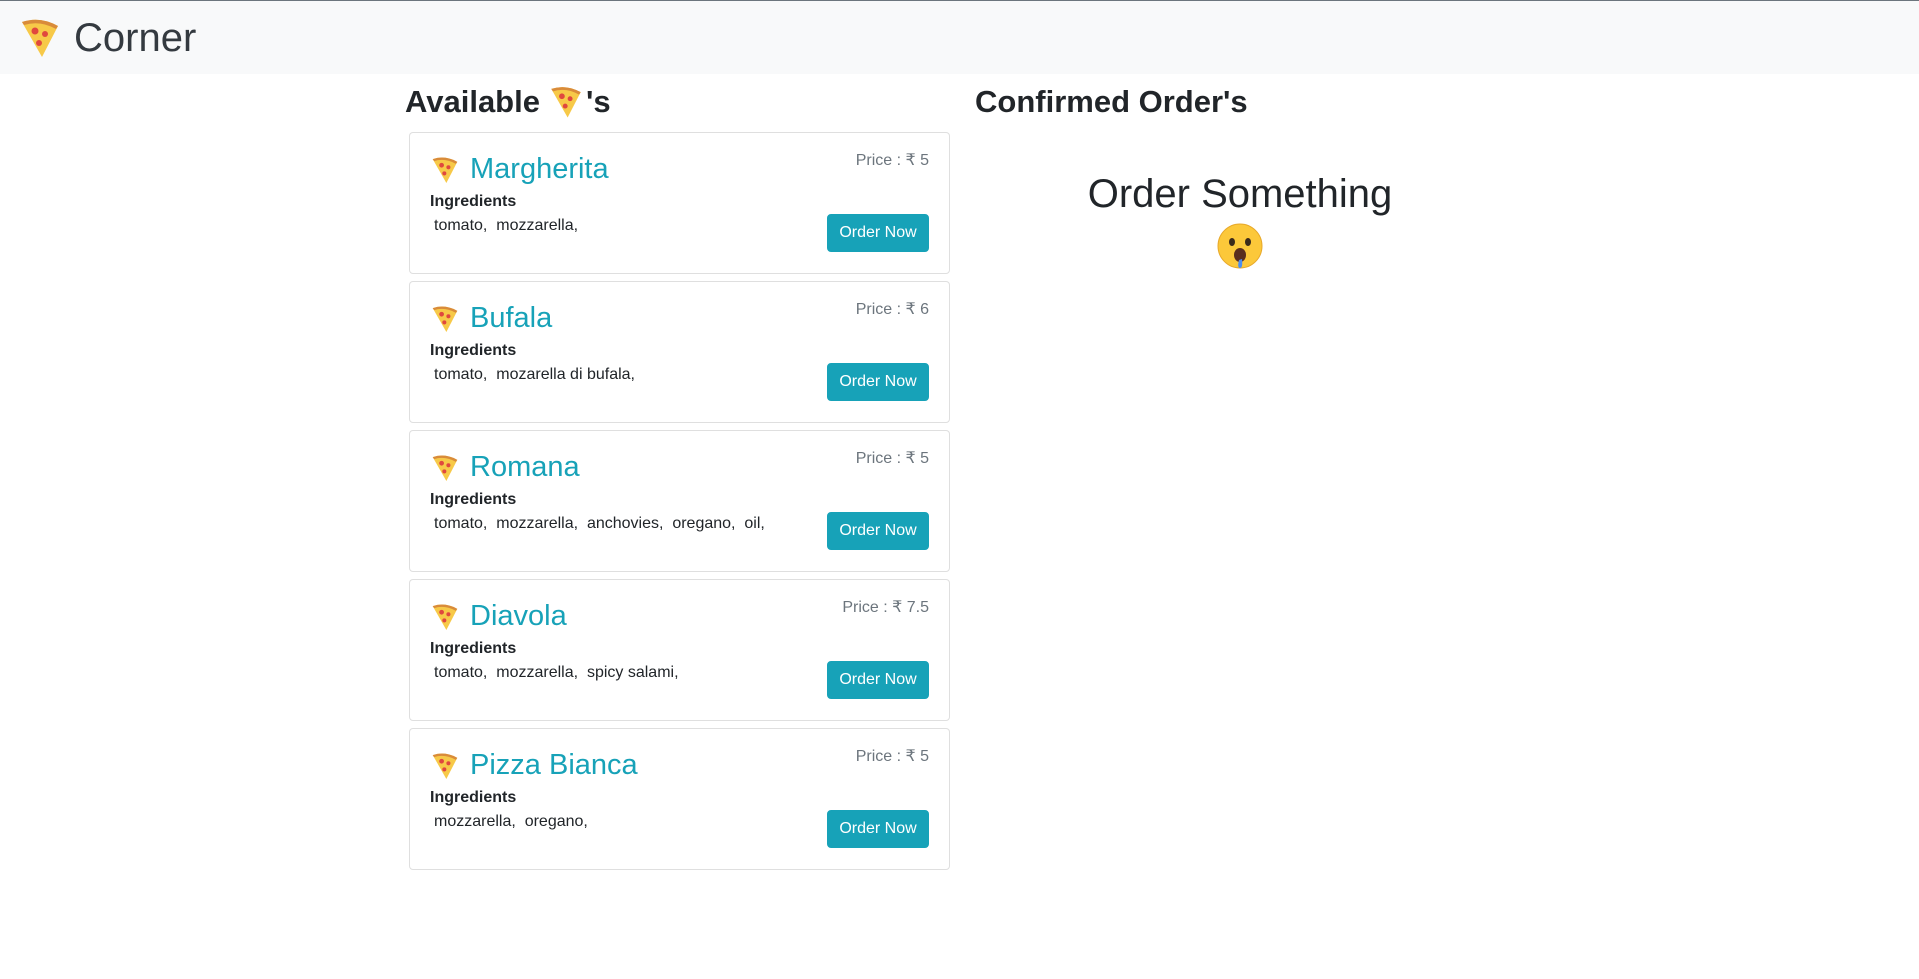 The image size is (1919, 979). What do you see at coordinates (135, 37) in the screenshot?
I see `brand-title: Corner` at bounding box center [135, 37].